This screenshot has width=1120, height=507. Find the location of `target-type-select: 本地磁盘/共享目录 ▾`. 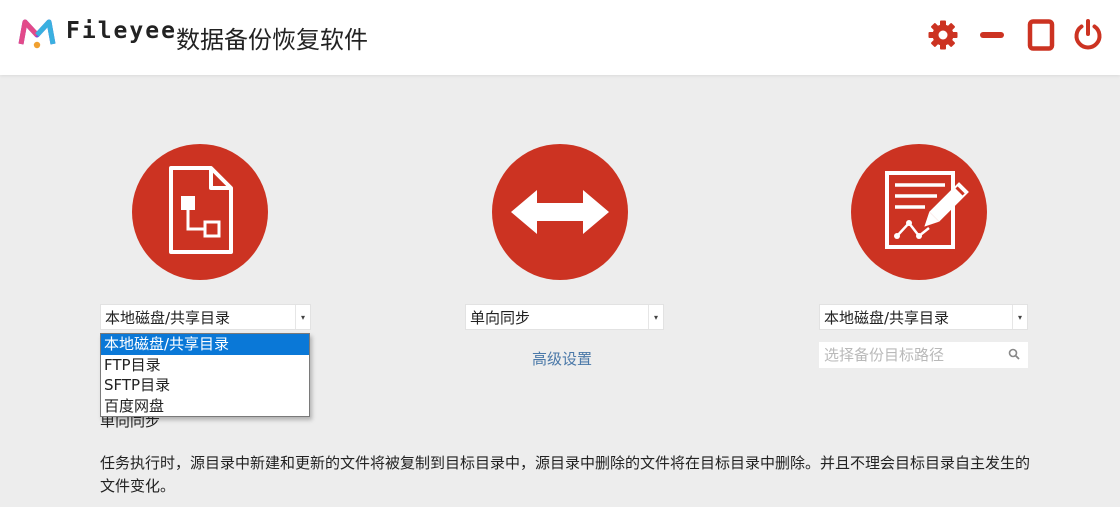

target-type-select: 本地磁盘/共享目录 ▾ is located at coordinates (923, 317).